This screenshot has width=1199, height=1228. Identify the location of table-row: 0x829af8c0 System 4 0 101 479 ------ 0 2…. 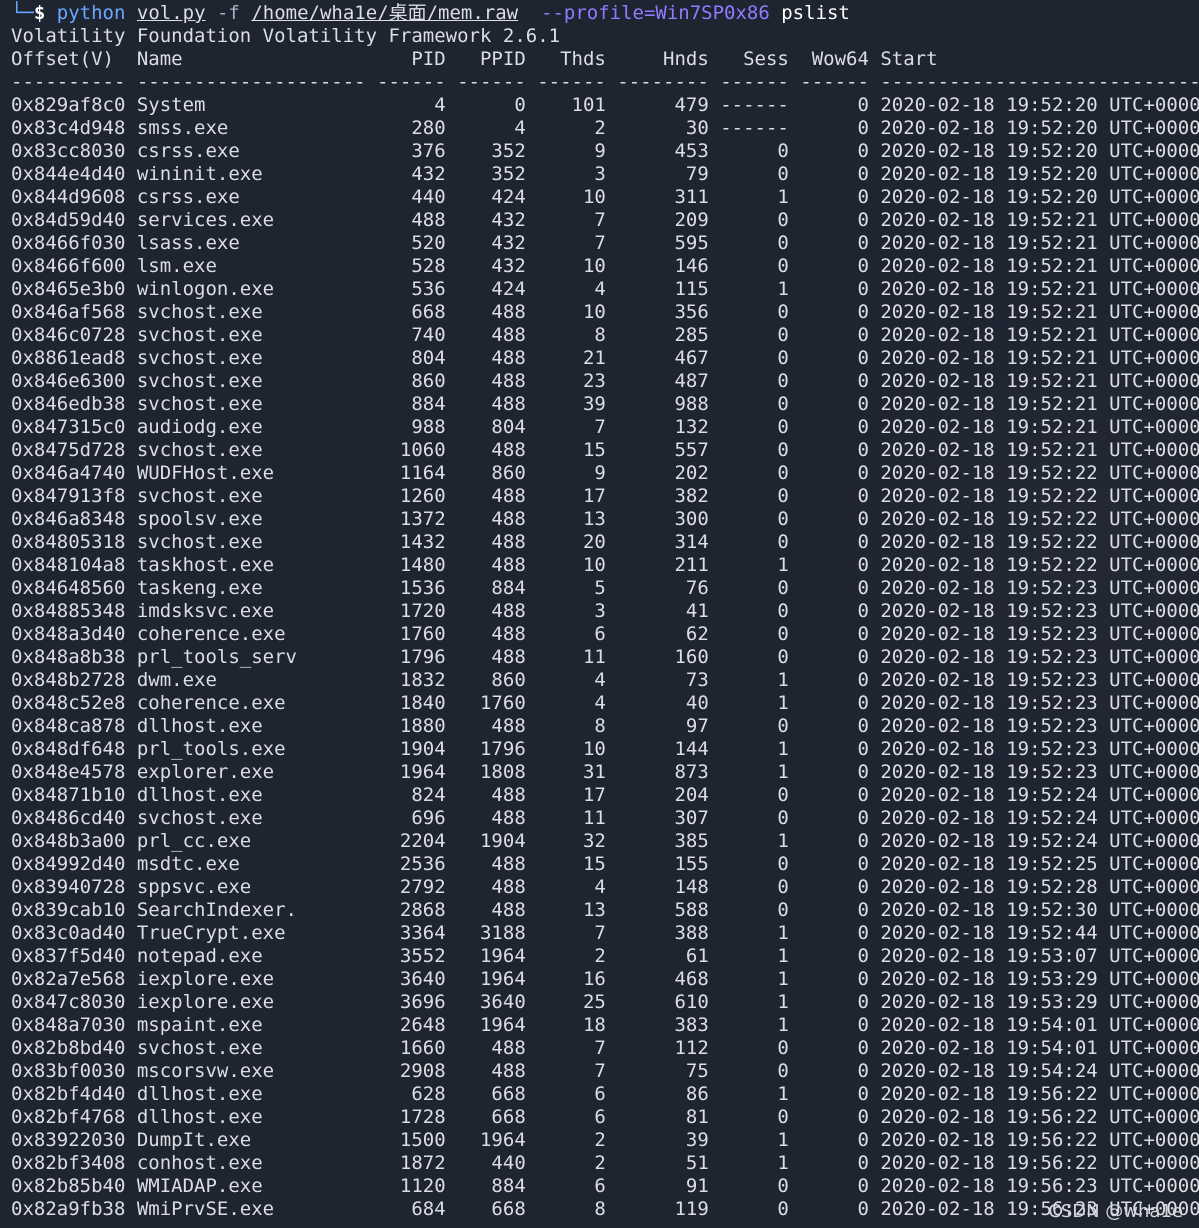
(605, 105).